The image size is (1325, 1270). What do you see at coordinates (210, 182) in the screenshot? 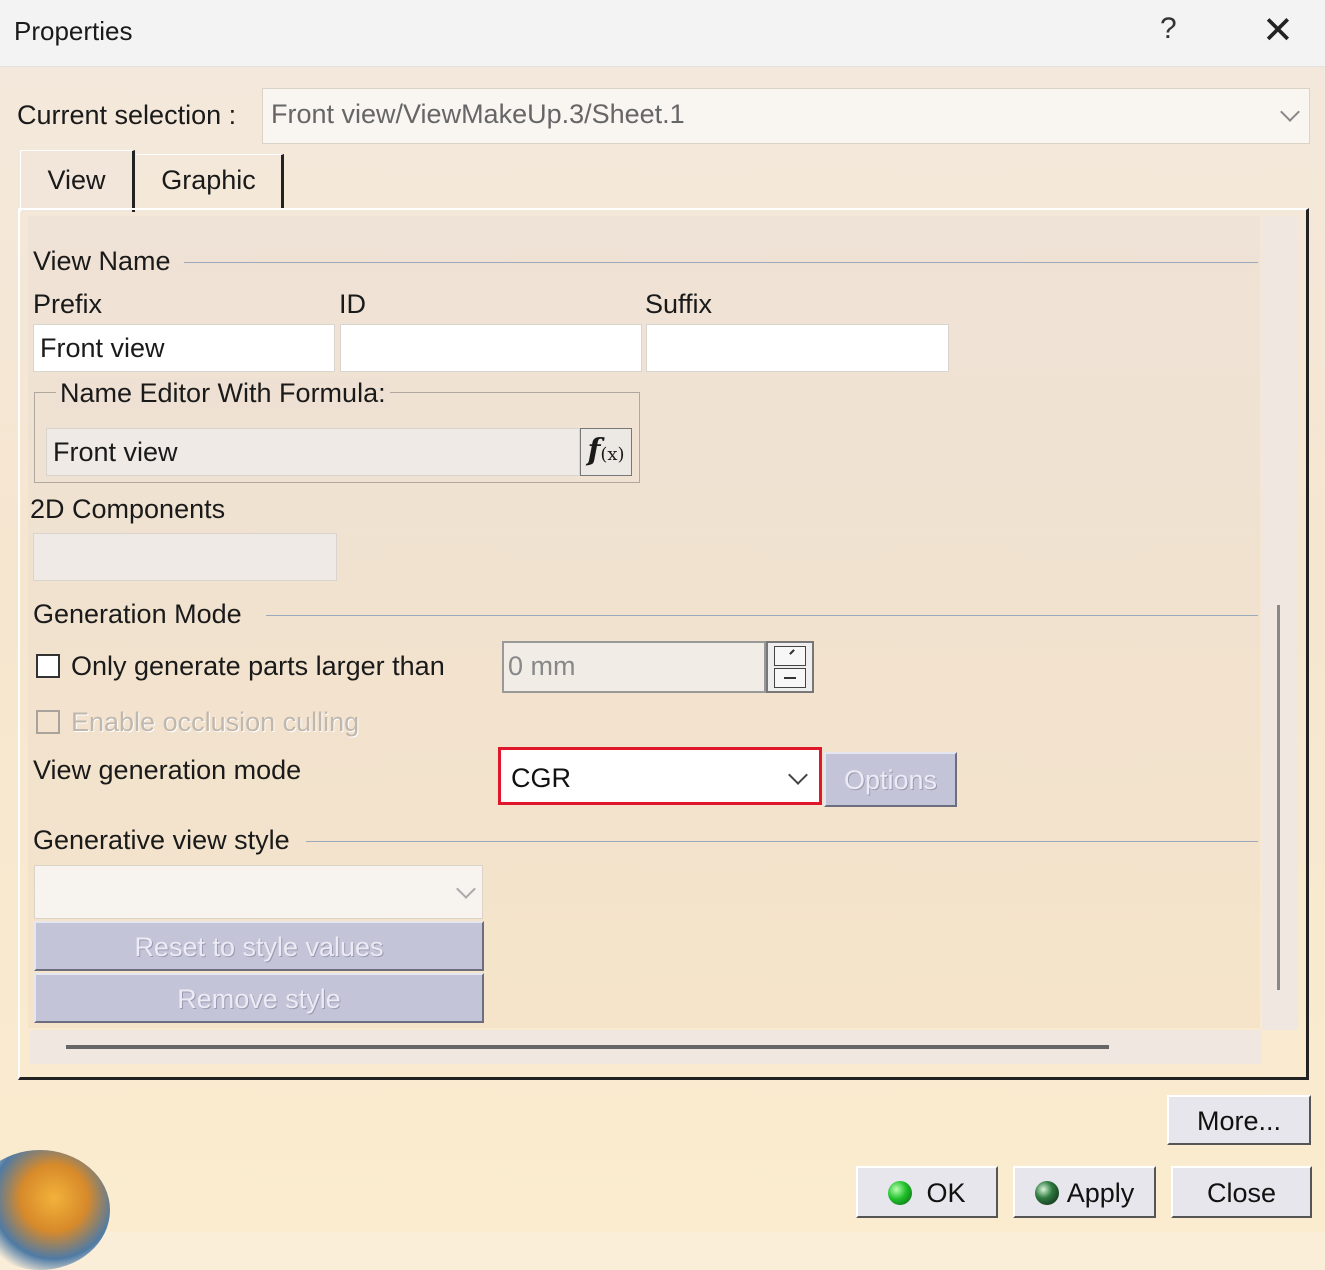
I see `tab-graphic: Graphic` at bounding box center [210, 182].